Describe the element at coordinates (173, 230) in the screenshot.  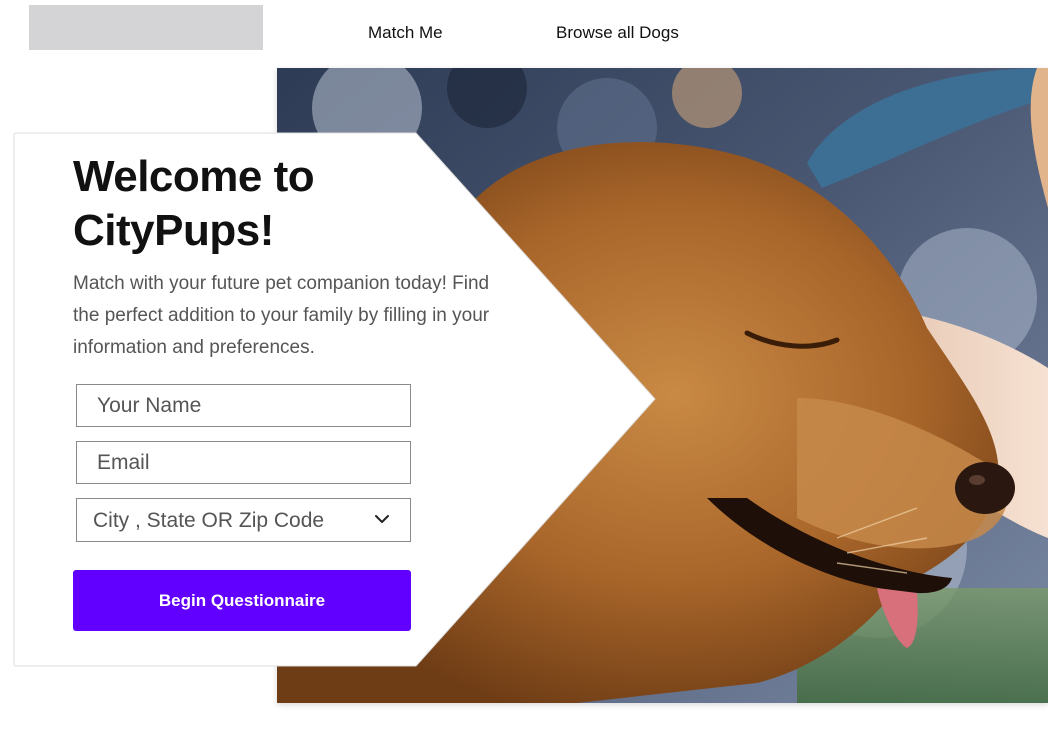
I see `title-line-2: CityPups!` at that location.